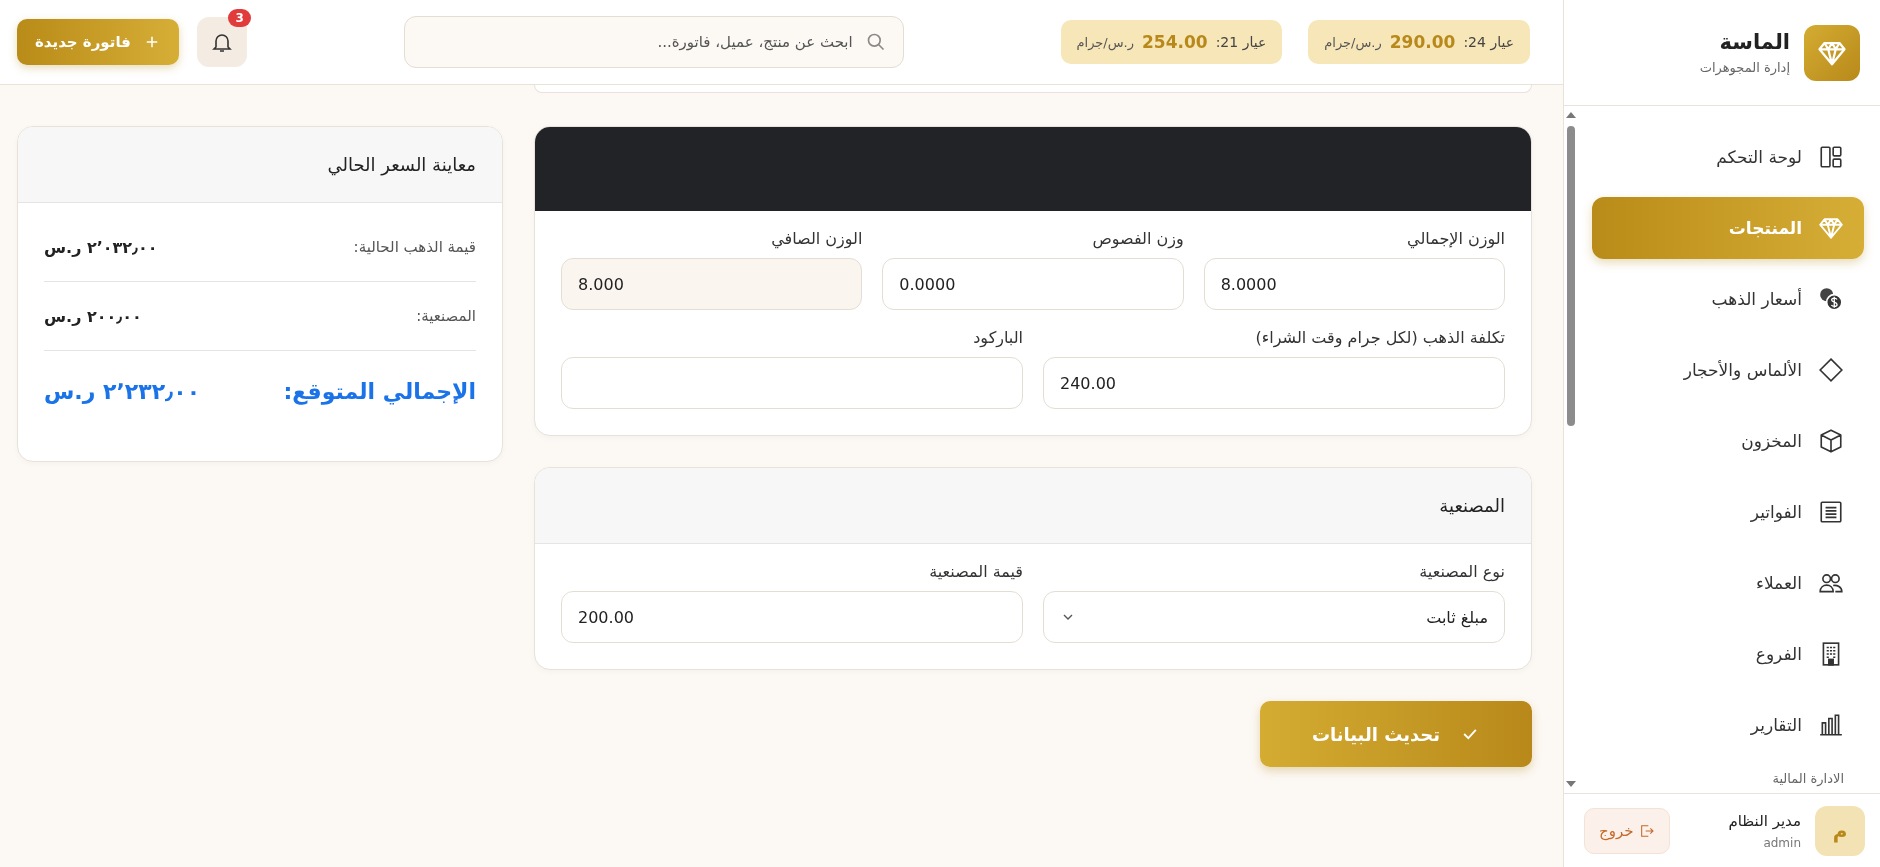  Describe the element at coordinates (1422, 42) in the screenshot. I see `price-value: 290.00` at that location.